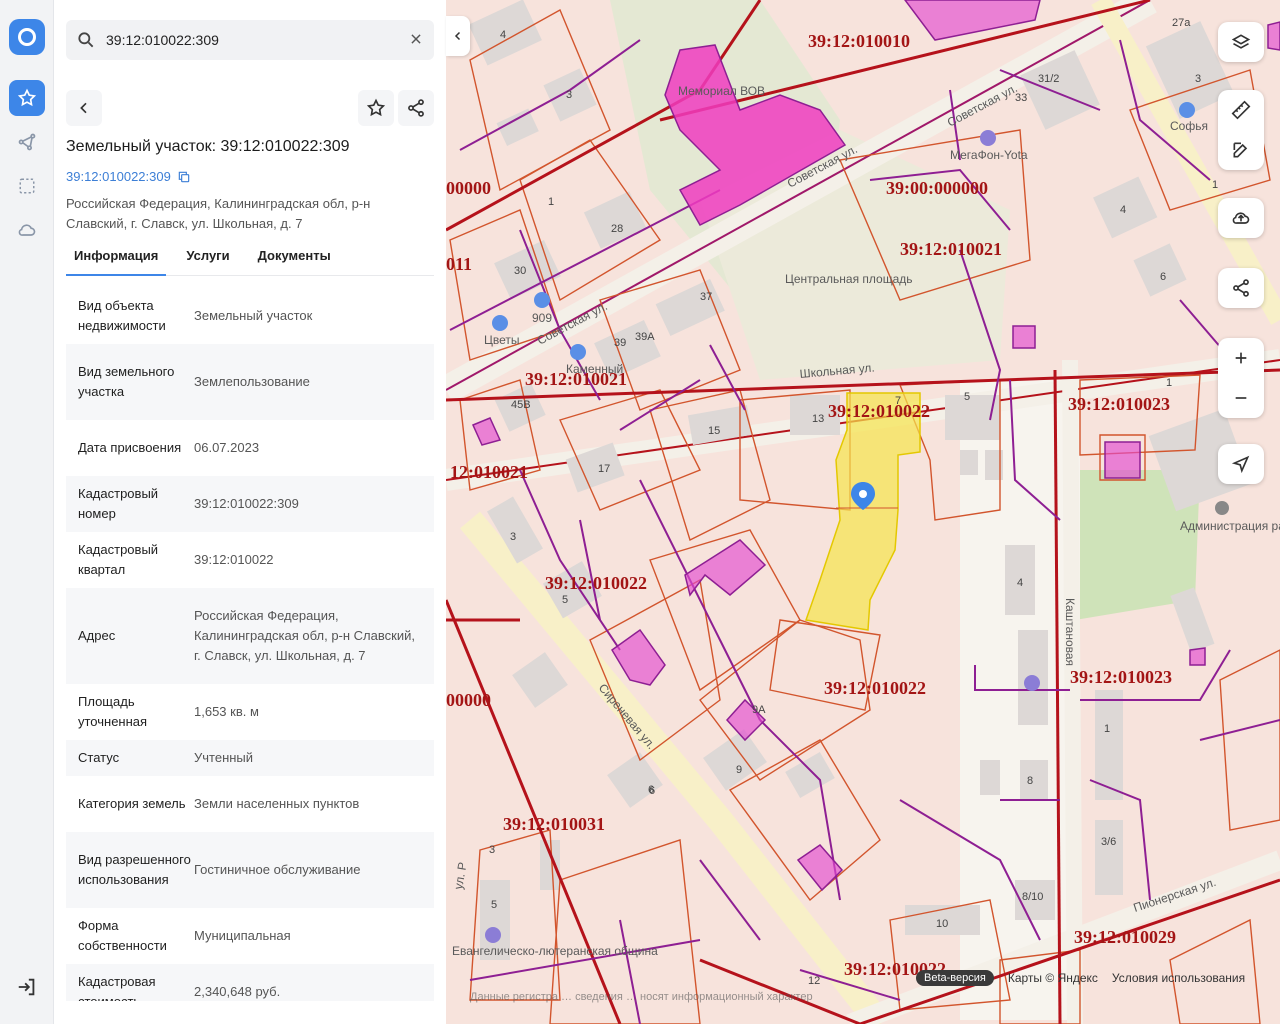  What do you see at coordinates (1048, 79) in the screenshot?
I see `house-number: 31/2` at bounding box center [1048, 79].